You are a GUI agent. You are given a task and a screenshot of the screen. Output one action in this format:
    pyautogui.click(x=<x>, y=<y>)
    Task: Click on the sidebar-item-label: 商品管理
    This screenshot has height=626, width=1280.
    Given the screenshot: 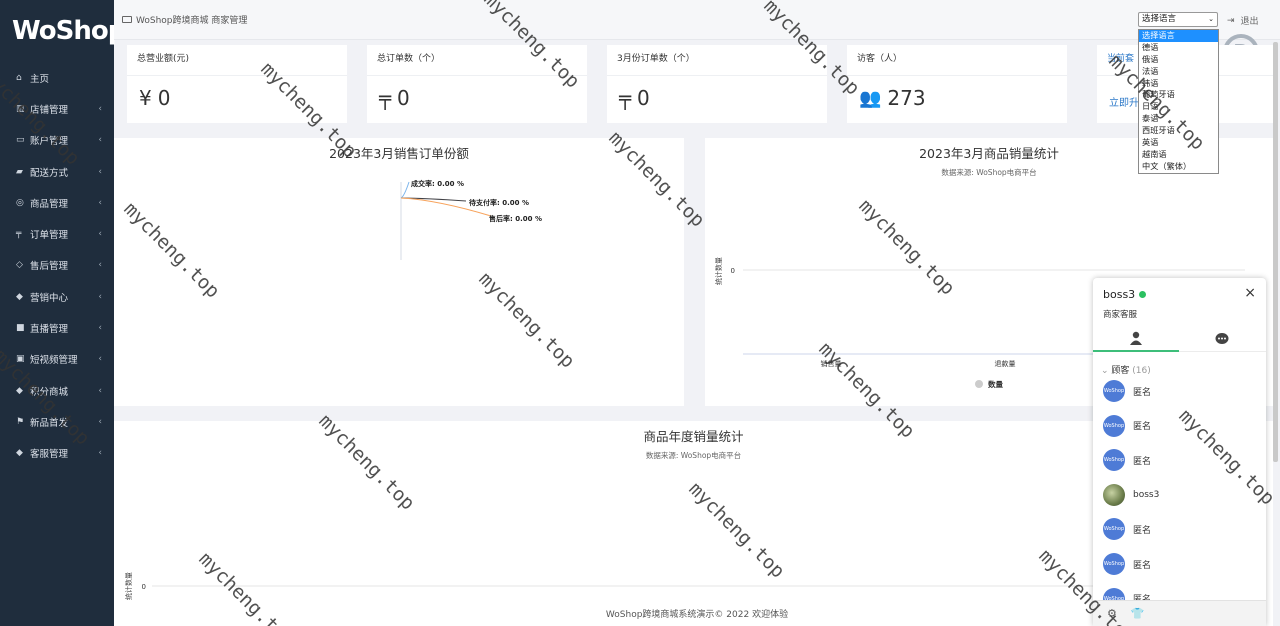 What is the action you would take?
    pyautogui.click(x=49, y=204)
    